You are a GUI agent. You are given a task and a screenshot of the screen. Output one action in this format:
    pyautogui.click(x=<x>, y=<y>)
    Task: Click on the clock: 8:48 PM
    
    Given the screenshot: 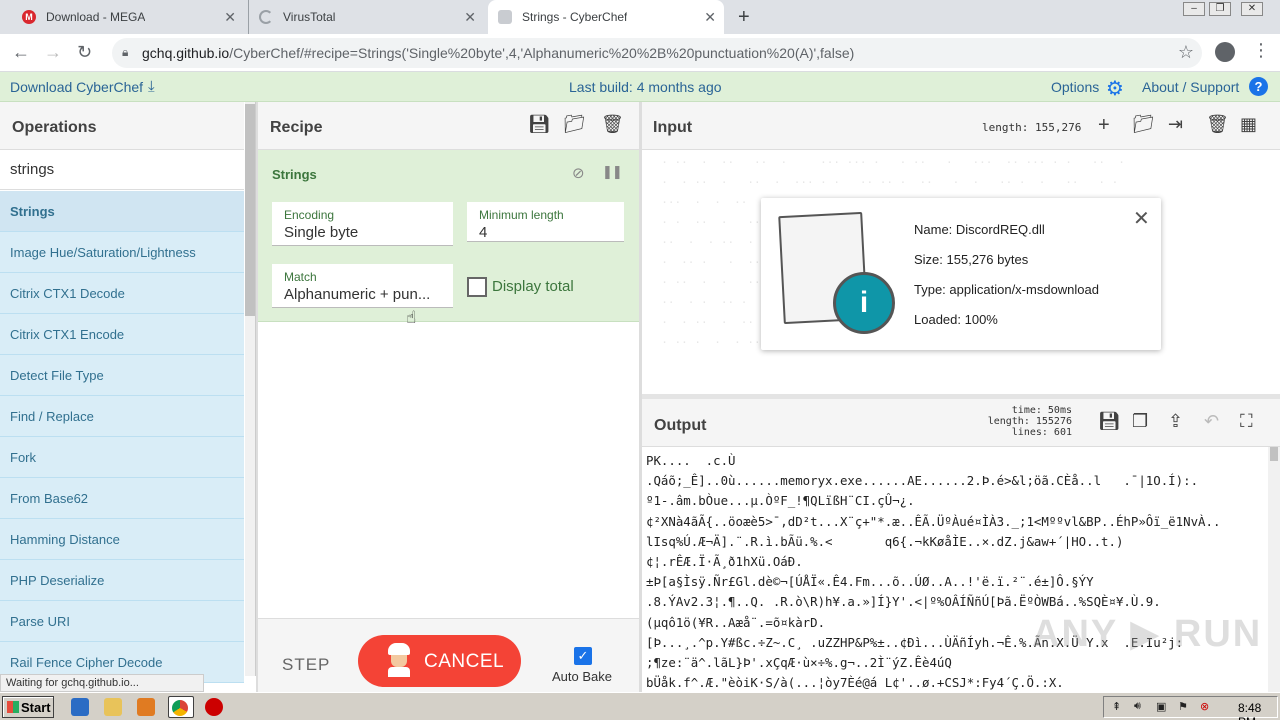 What is the action you would take?
    pyautogui.click(x=1250, y=710)
    